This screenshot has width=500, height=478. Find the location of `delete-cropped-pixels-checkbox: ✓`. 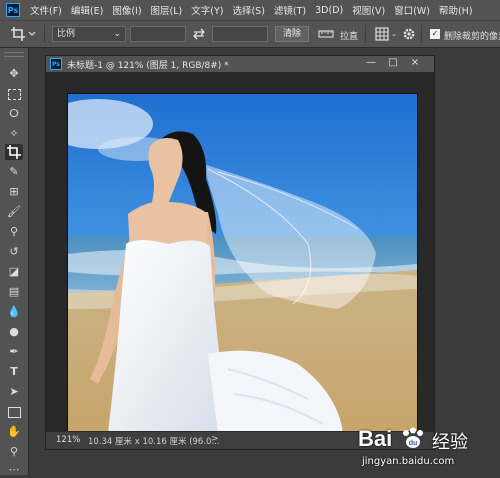

delete-cropped-pixels-checkbox: ✓ is located at coordinates (435, 34).